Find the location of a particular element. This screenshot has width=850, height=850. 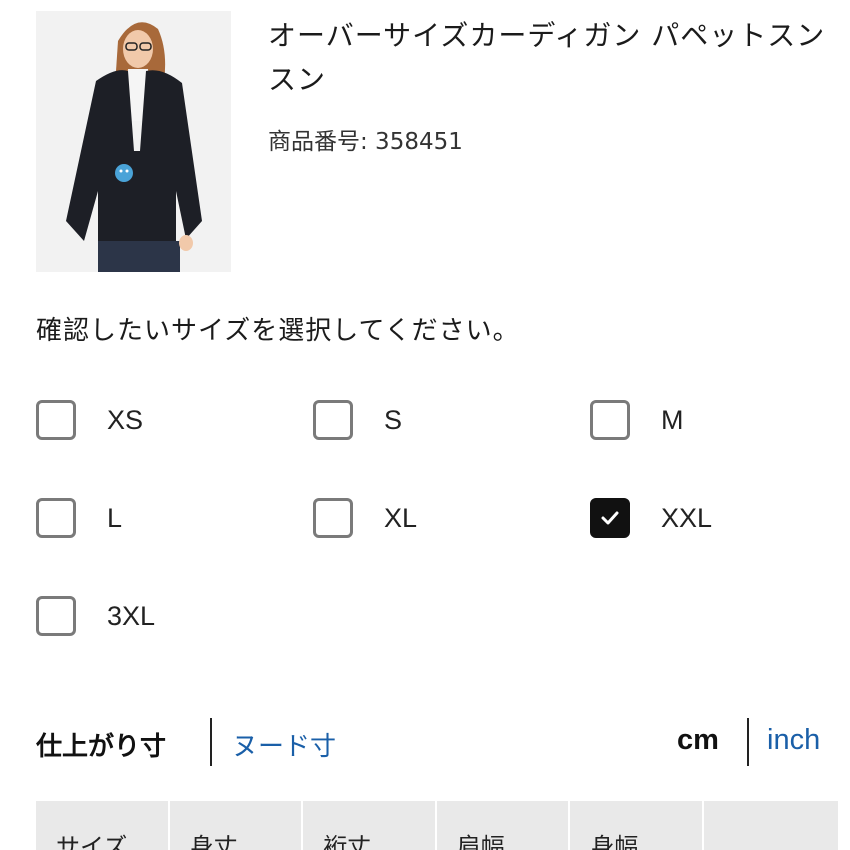

size-label: XL is located at coordinates (401, 517).